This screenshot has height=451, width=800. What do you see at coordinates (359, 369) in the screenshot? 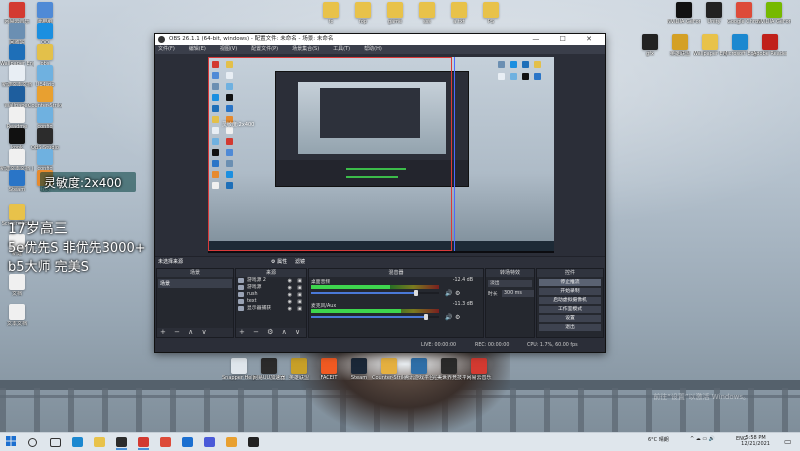
I see `desktop-icon: Steam` at bounding box center [359, 369].